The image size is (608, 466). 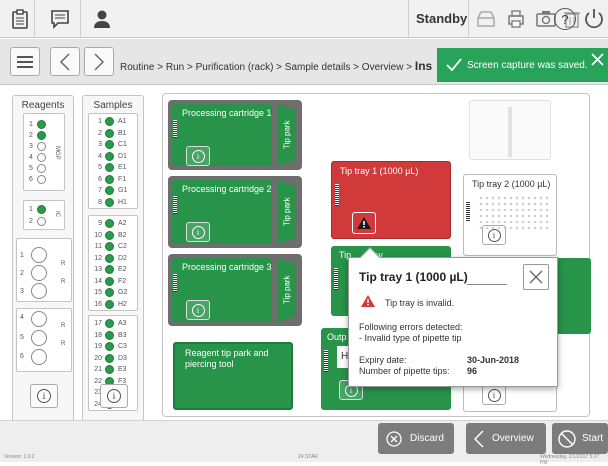 I want to click on reagent-group-r2: 4 5 6 R R, so click(x=44, y=340).